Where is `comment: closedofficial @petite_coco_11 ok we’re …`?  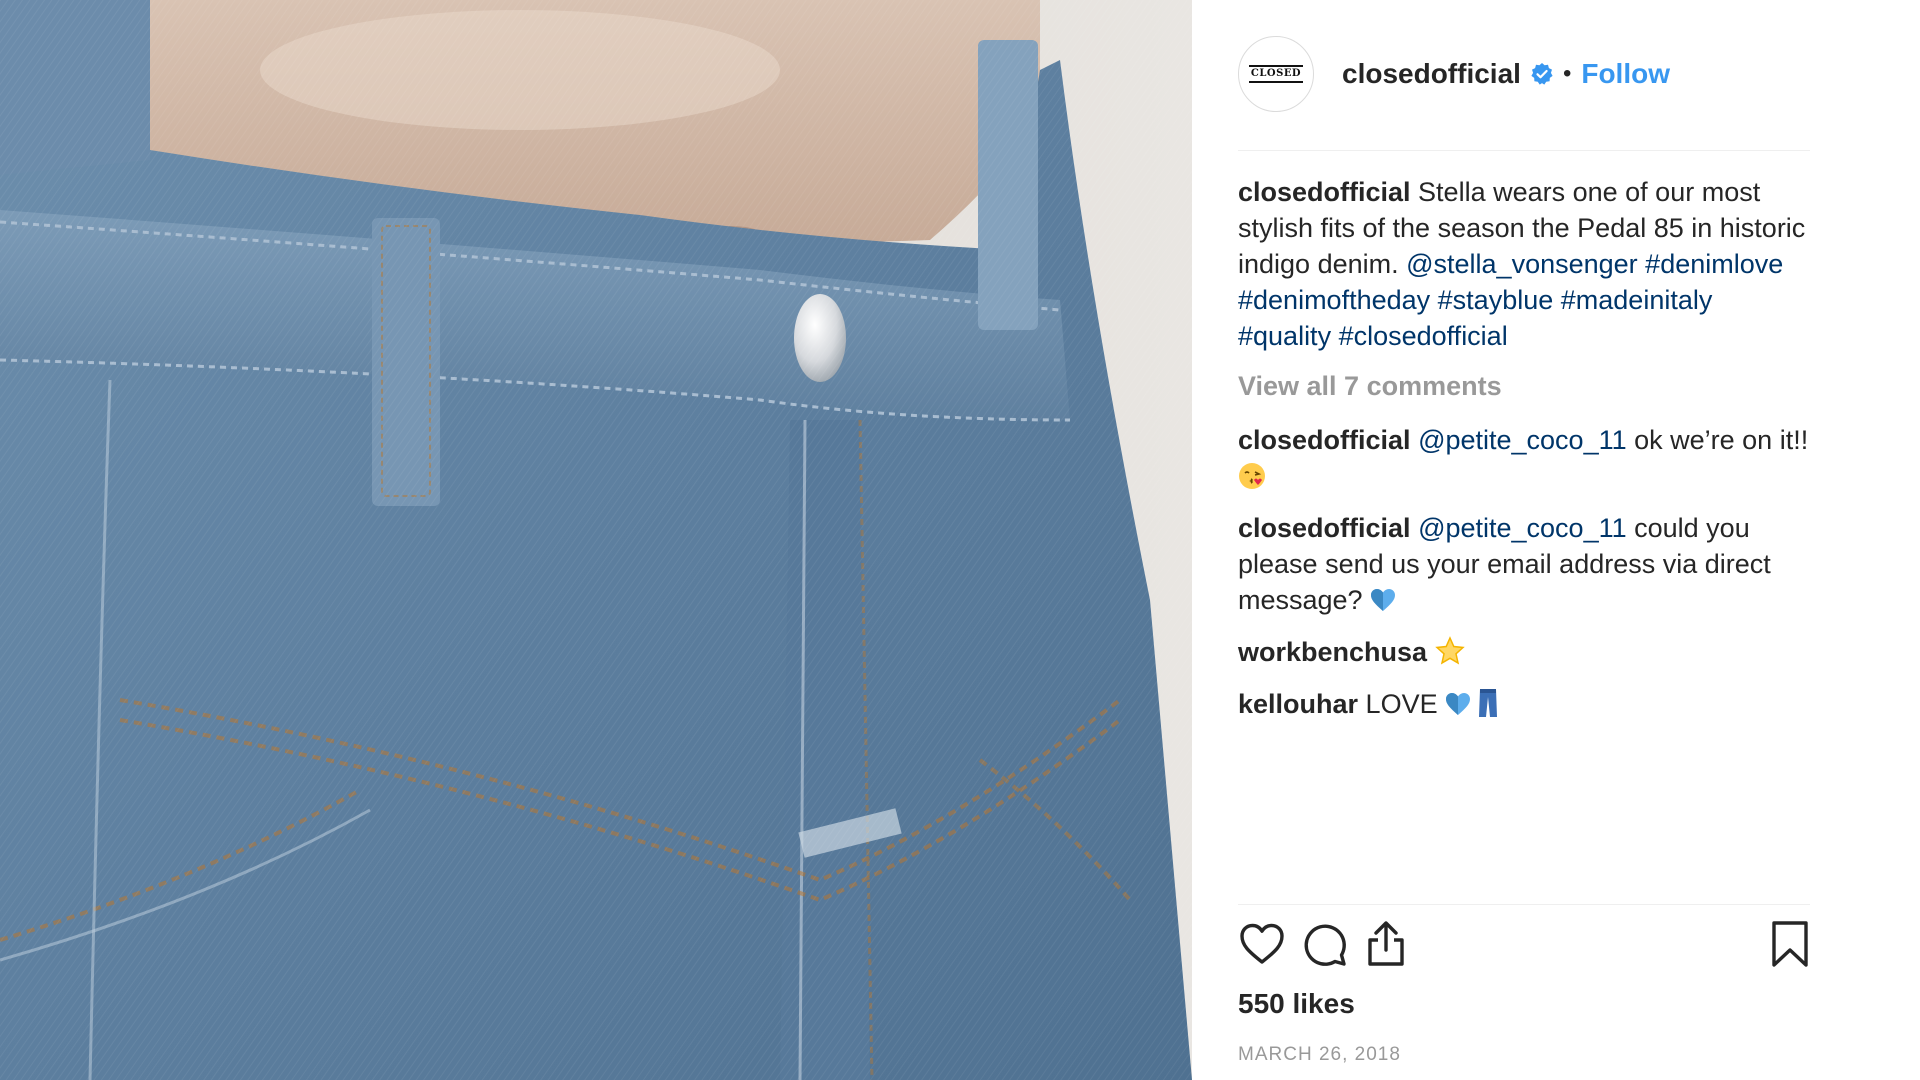 comment: closedofficial @petite_coco_11 ok we’re … is located at coordinates (1524, 458).